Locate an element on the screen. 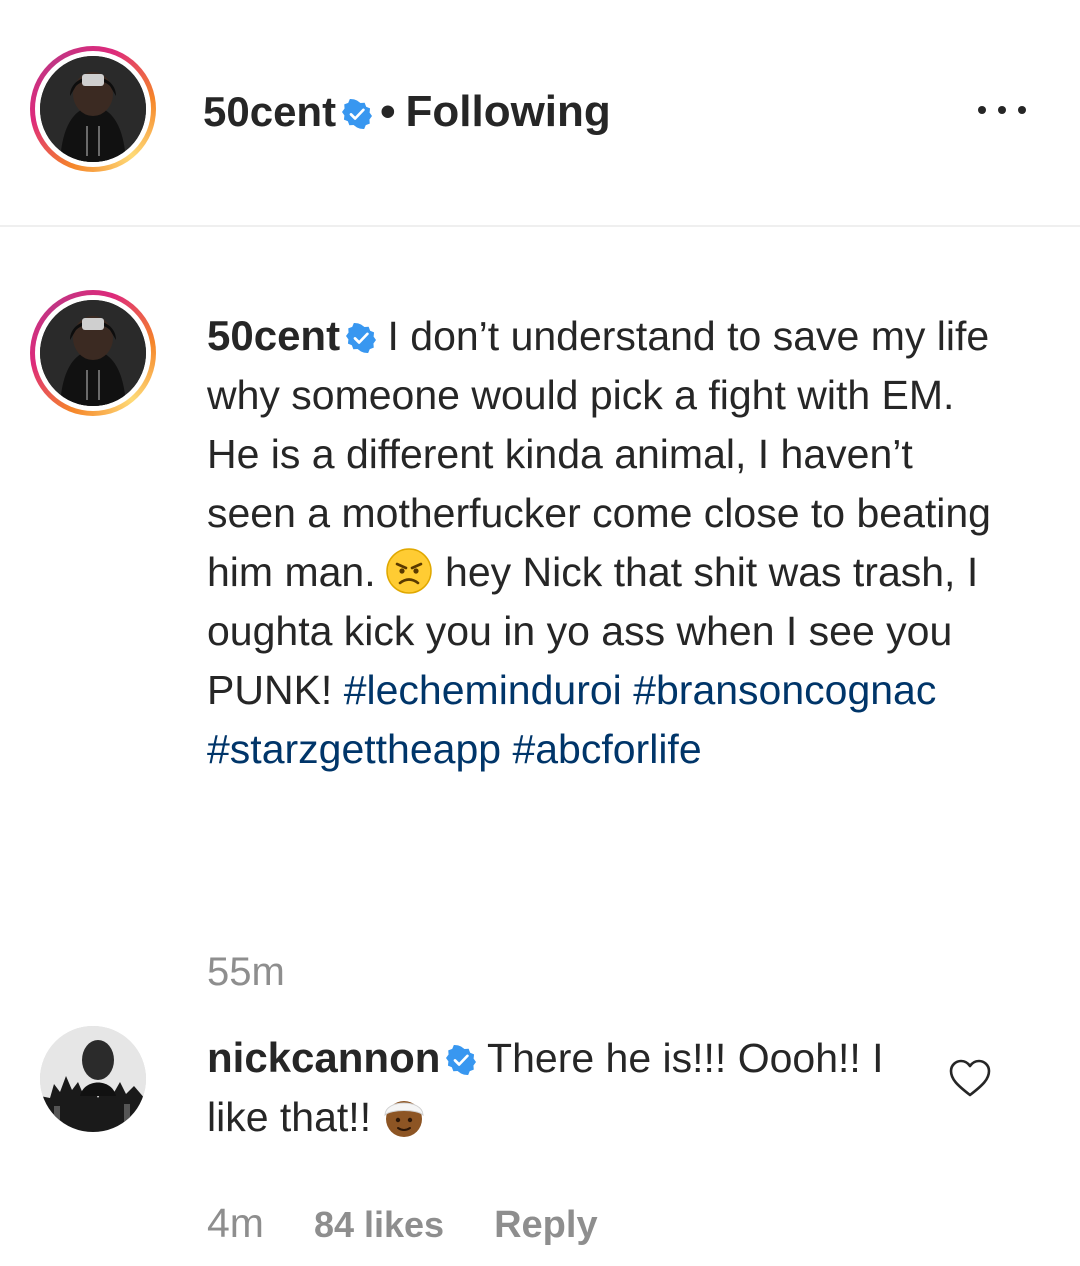  caption-username: 50cent is located at coordinates (273, 335).